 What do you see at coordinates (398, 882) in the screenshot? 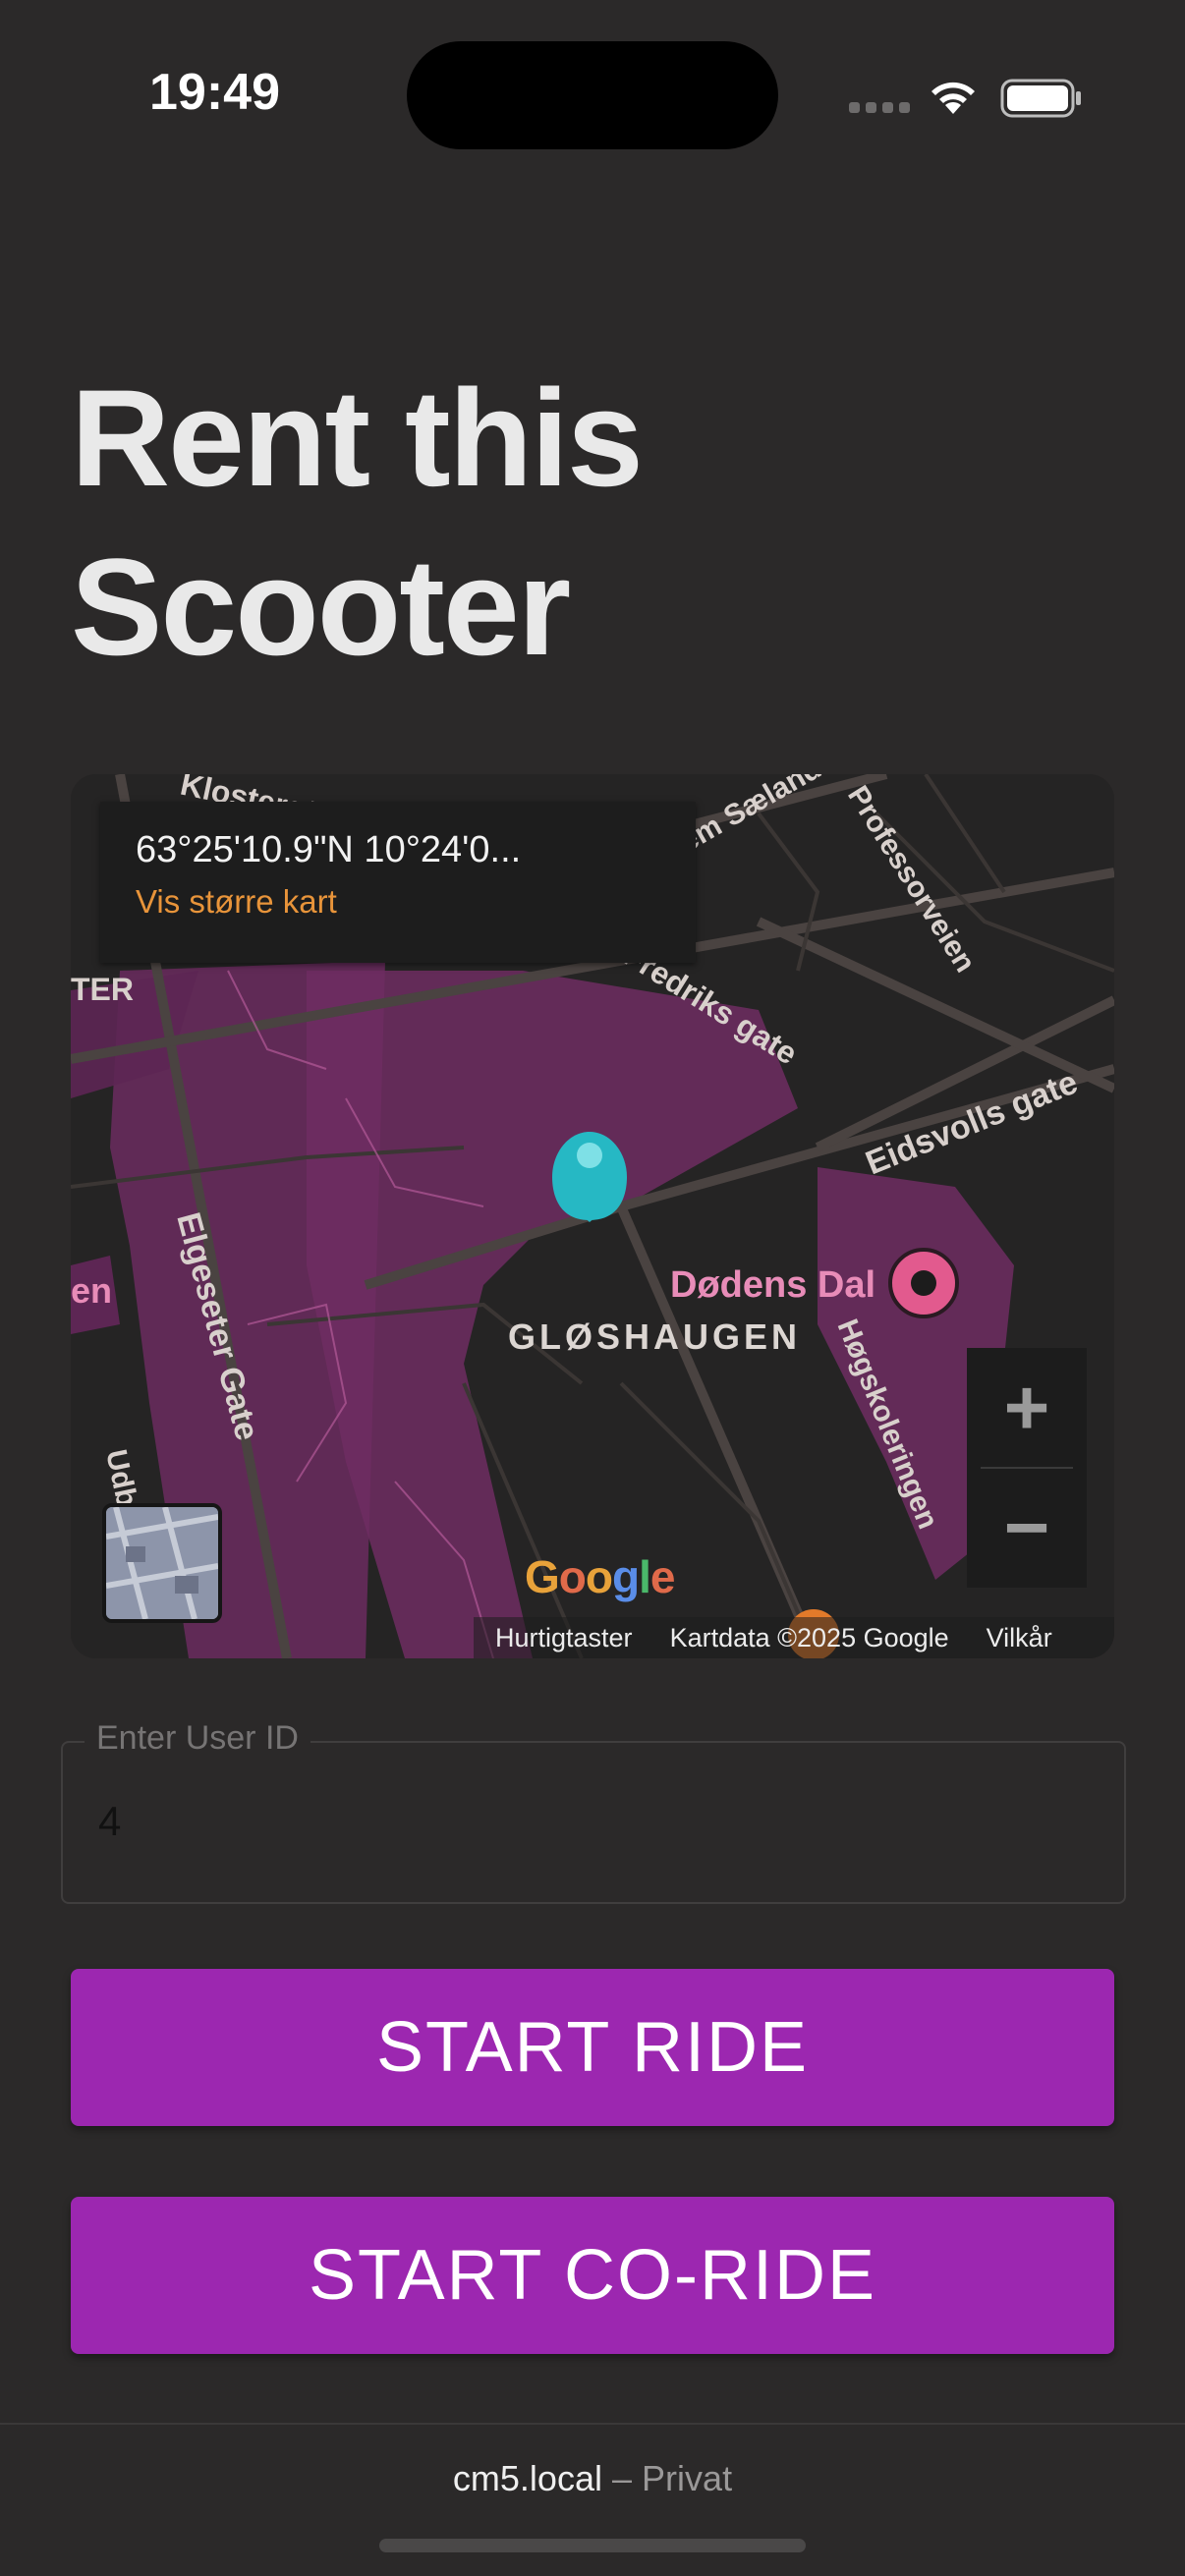
I see `map-info-card: 63°25'10.9"N 10°24'0... Vis større kart` at bounding box center [398, 882].